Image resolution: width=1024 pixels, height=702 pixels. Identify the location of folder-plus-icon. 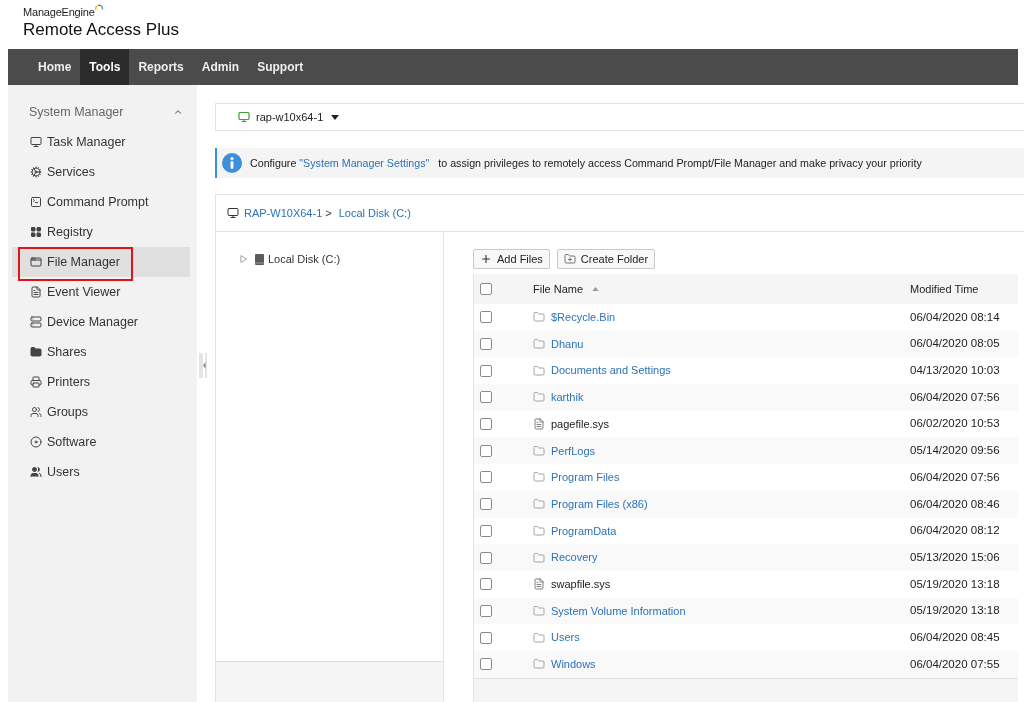
(569, 259).